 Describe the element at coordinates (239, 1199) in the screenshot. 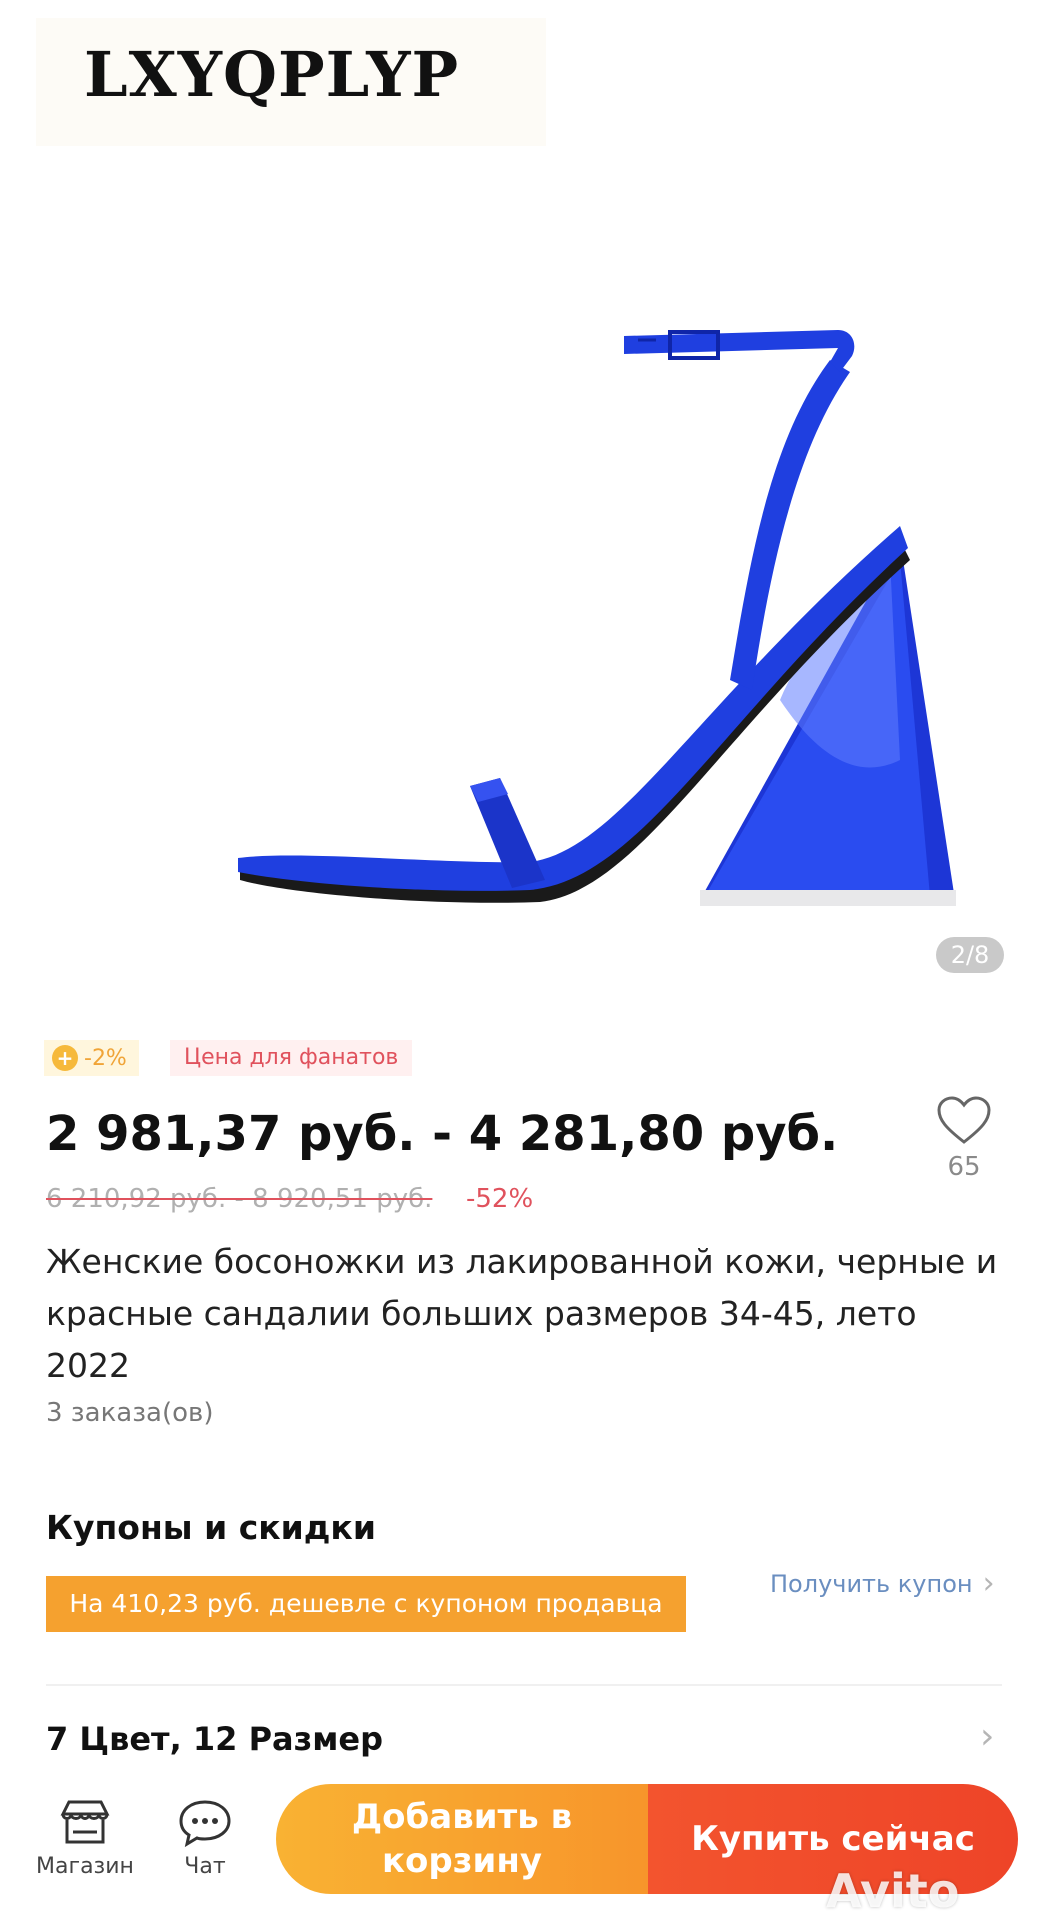

I see `old-price: 6 210,92 руб. - 8 920,51 руб.` at that location.